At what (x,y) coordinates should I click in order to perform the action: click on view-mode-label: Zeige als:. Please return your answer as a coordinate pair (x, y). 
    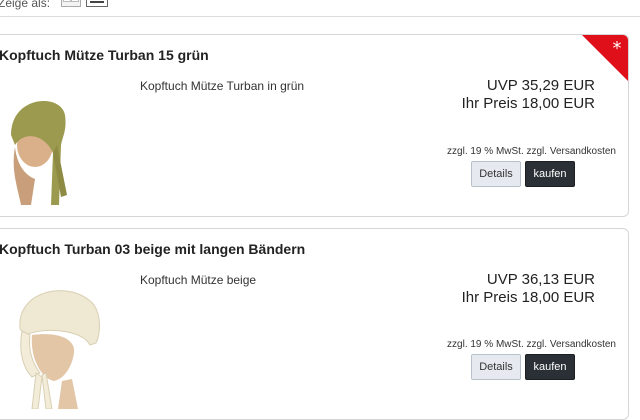
    Looking at the image, I should click on (25, 5).